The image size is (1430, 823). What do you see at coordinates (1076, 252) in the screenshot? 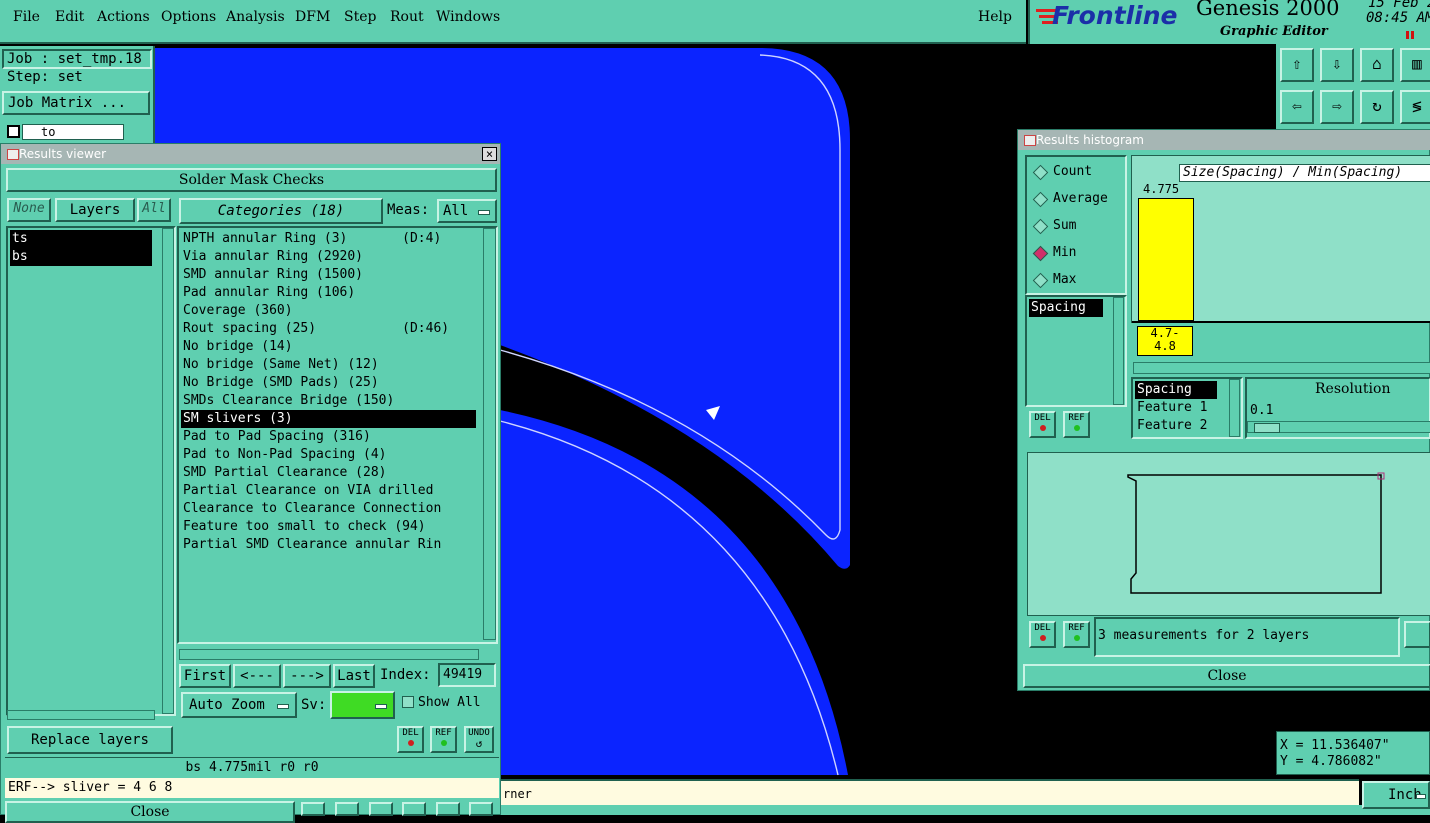
I see `mode-min: Min` at bounding box center [1076, 252].